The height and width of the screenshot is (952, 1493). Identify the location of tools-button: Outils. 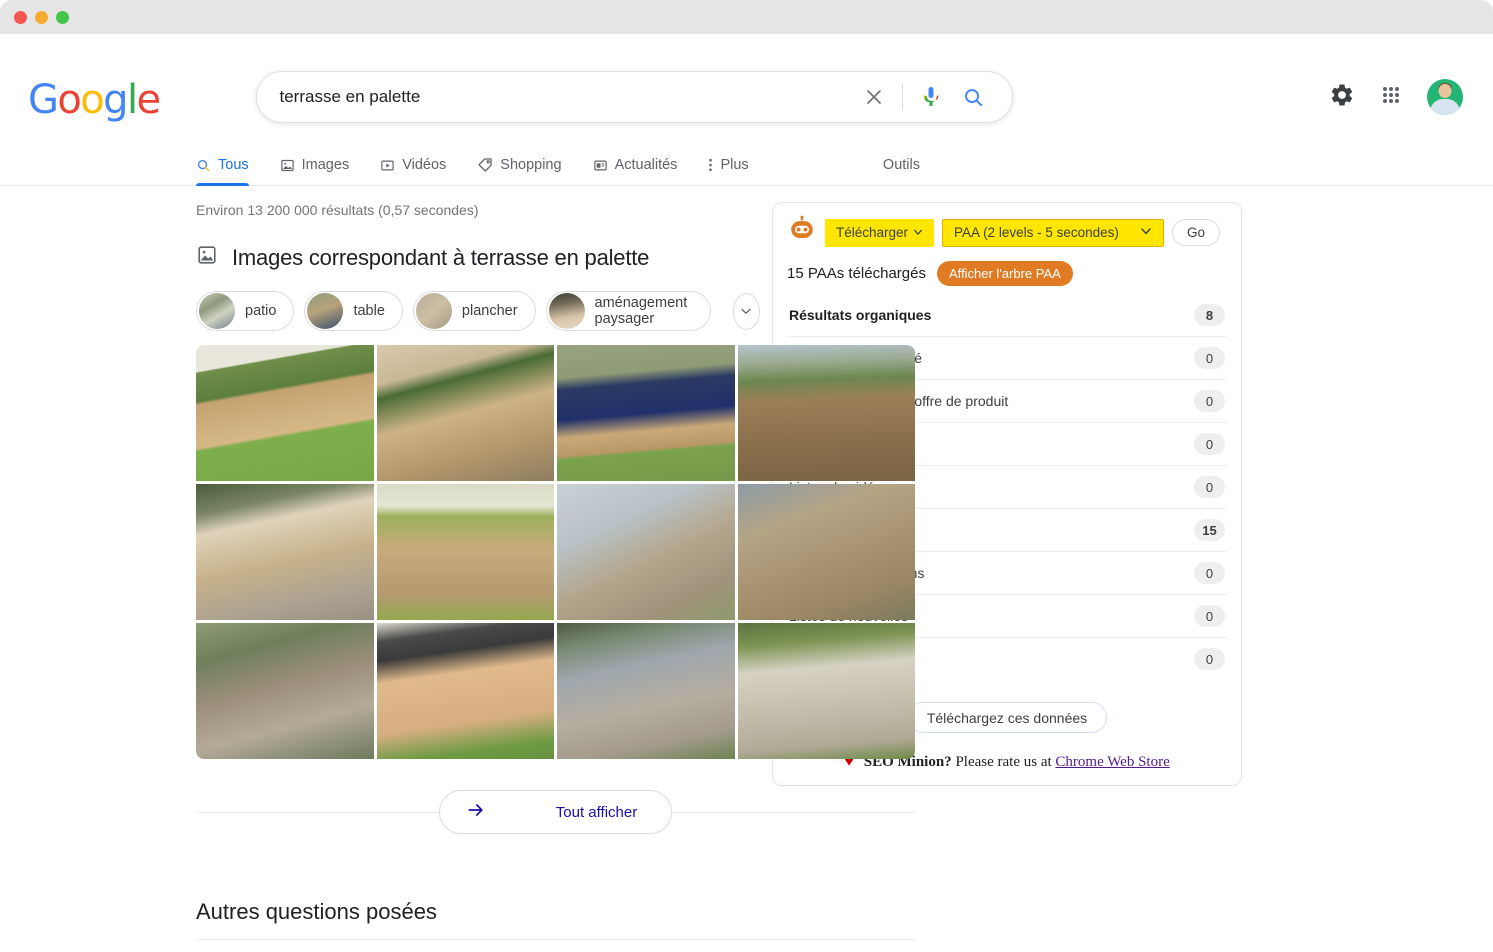
(901, 171).